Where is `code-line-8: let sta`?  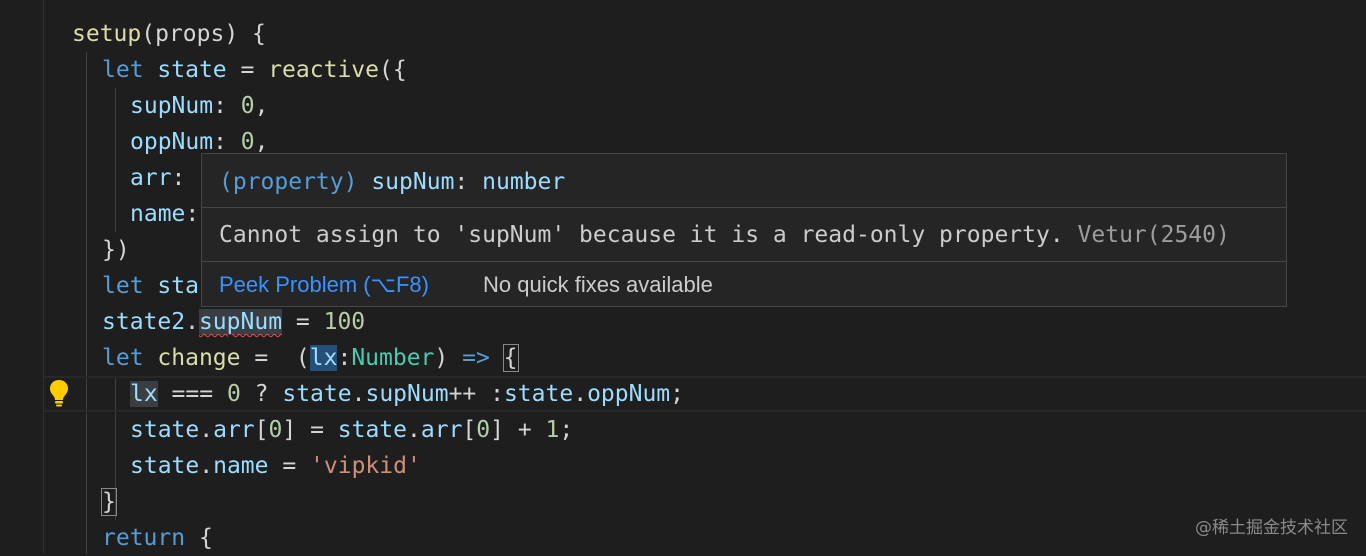
code-line-8: let sta is located at coordinates (150, 286).